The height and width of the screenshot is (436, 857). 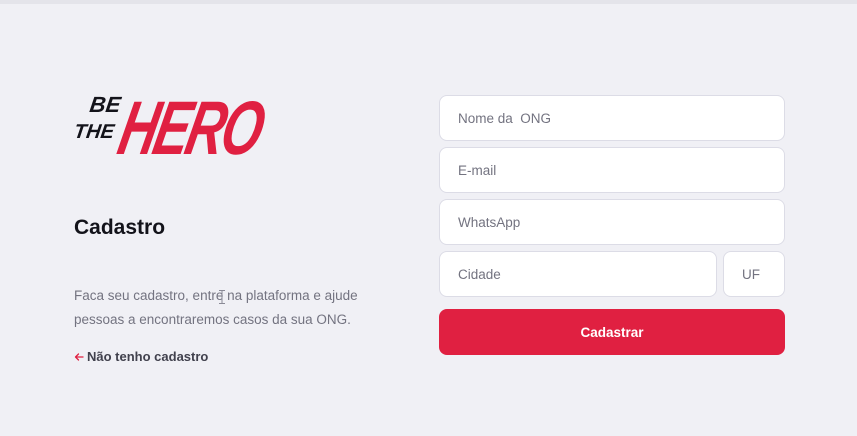 What do you see at coordinates (191, 124) in the screenshot?
I see `logo-text-hero: HERO` at bounding box center [191, 124].